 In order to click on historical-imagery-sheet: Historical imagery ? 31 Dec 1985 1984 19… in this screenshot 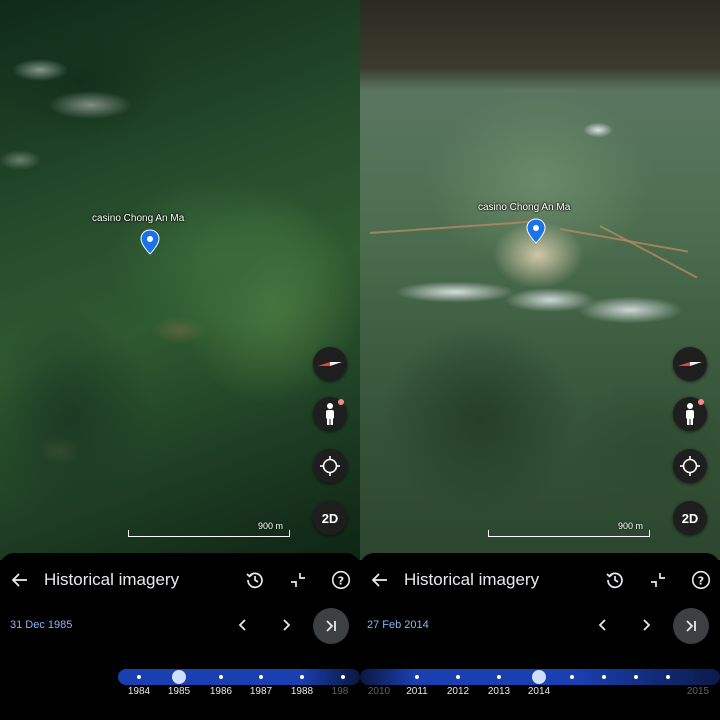, I will do `click(180, 636)`.